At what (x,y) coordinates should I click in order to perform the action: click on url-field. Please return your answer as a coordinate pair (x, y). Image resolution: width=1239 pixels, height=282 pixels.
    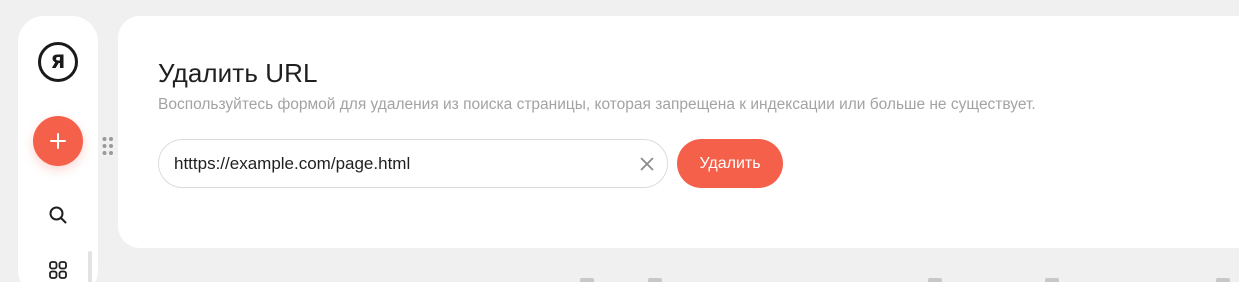
    Looking at the image, I should click on (413, 163).